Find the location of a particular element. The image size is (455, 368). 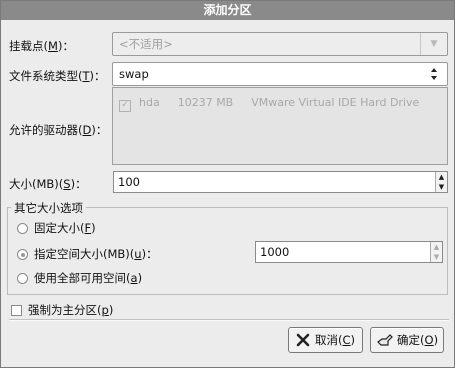

ok-button: 确定(O) is located at coordinates (407, 340).